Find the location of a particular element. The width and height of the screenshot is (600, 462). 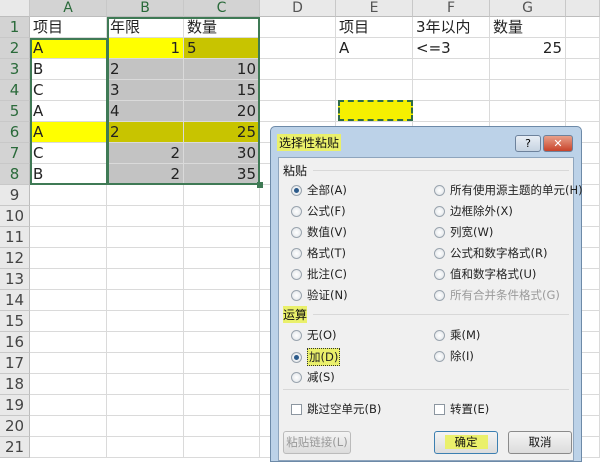

cell-B17 is located at coordinates (145, 363).